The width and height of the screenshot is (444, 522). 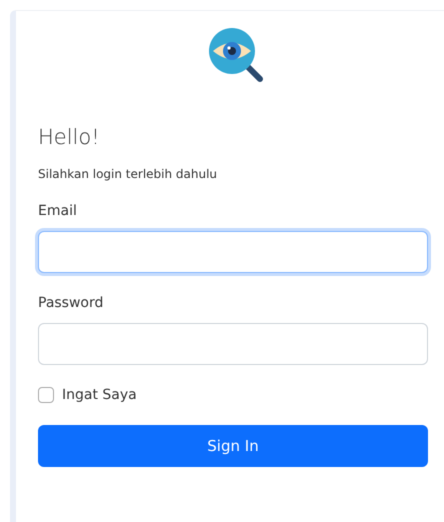 What do you see at coordinates (69, 137) in the screenshot?
I see `greeting-heading: Hello!` at bounding box center [69, 137].